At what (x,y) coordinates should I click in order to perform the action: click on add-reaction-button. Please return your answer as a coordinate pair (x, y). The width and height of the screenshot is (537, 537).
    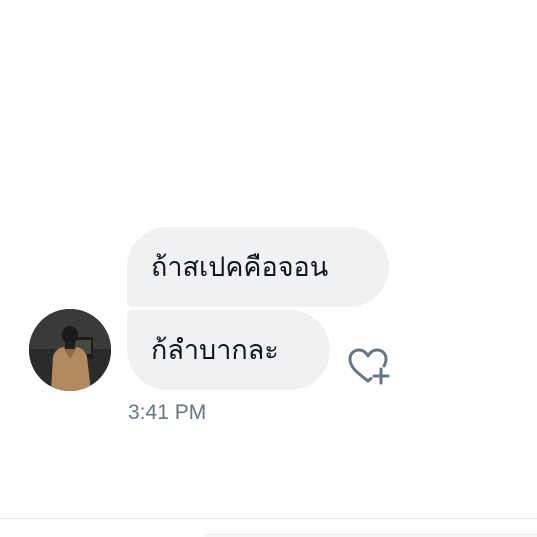
    Looking at the image, I should click on (368, 367).